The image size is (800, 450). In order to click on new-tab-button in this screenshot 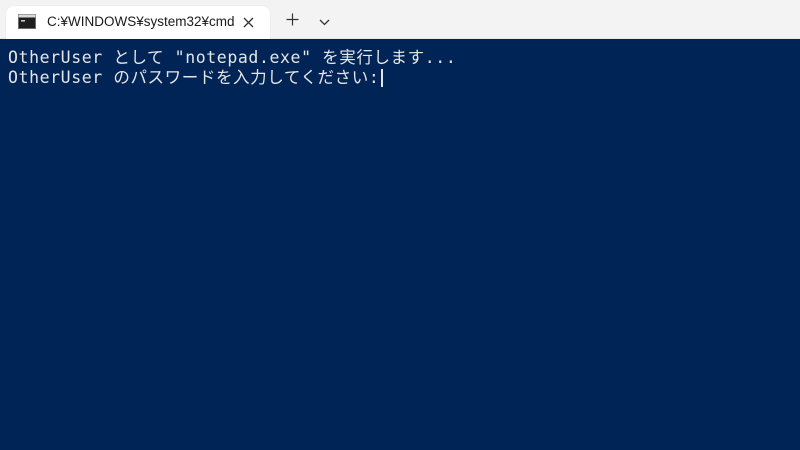, I will do `click(292, 22)`.